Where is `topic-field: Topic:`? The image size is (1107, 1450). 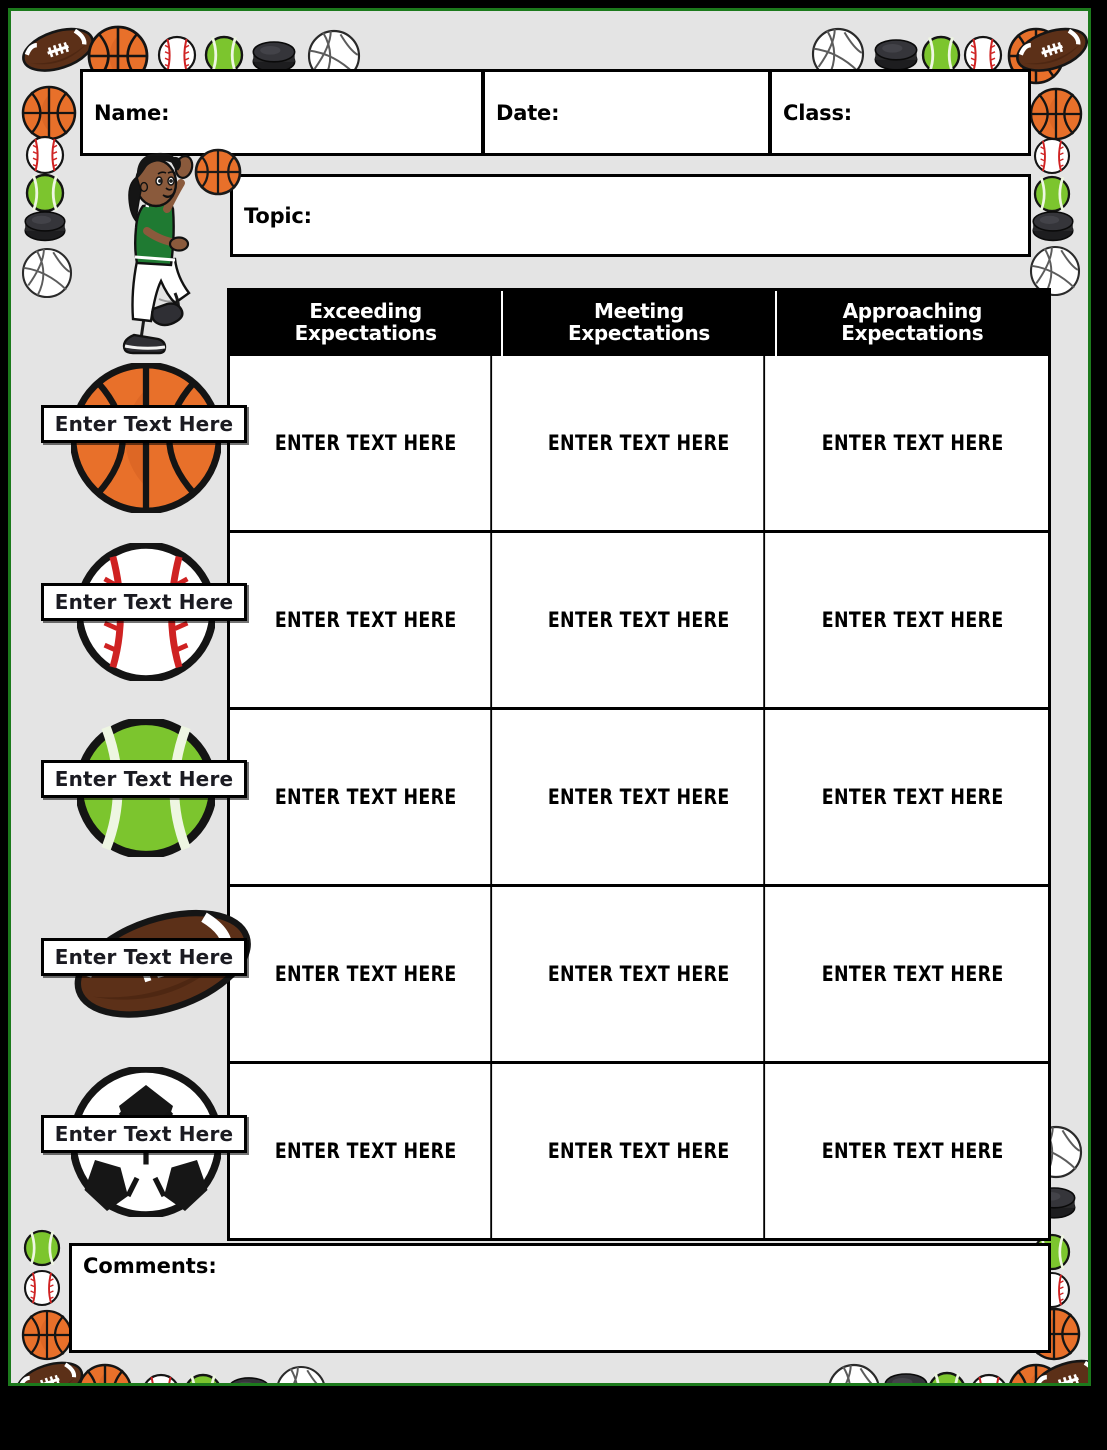
topic-field: Topic: is located at coordinates (630, 215).